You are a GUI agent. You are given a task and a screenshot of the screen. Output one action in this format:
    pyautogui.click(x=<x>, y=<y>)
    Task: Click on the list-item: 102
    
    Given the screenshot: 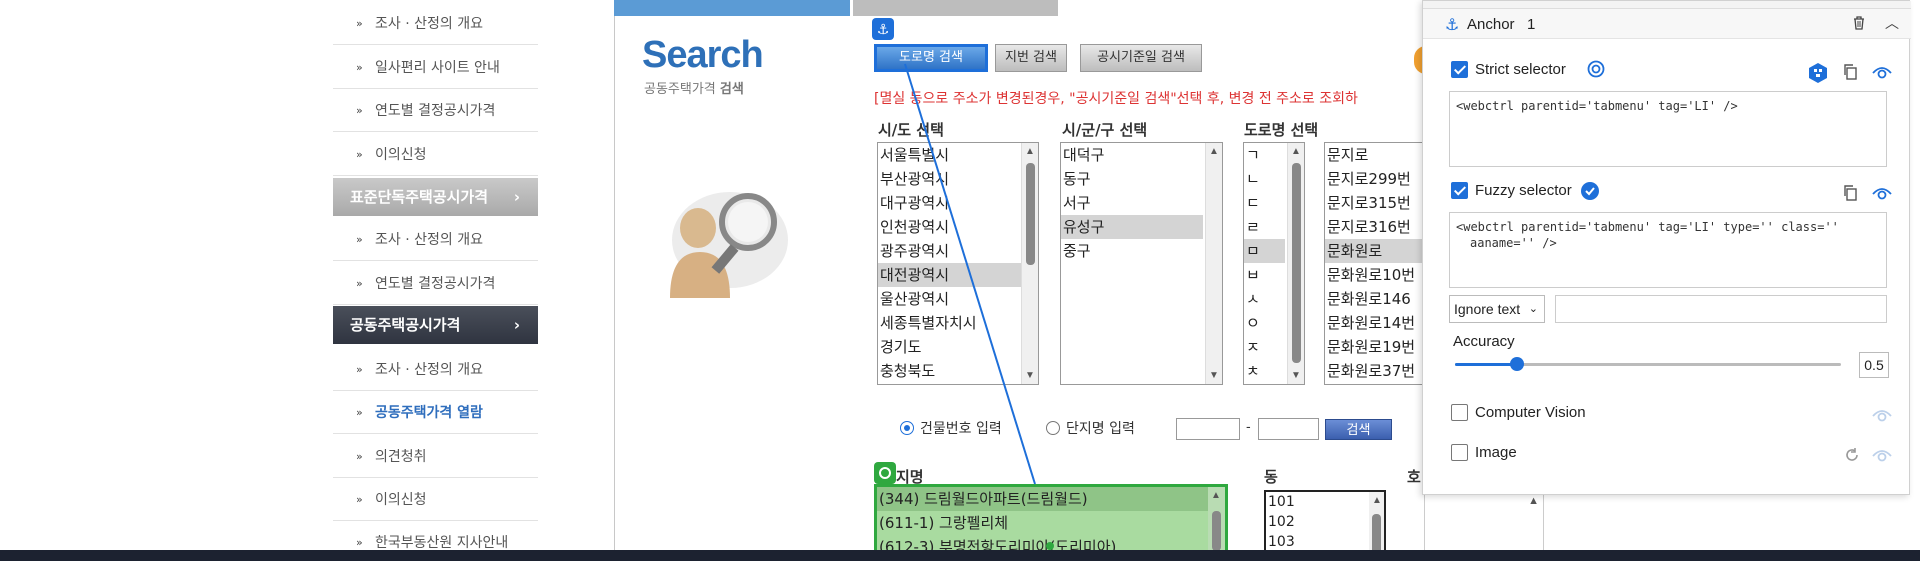 What is the action you would take?
    pyautogui.click(x=1325, y=522)
    